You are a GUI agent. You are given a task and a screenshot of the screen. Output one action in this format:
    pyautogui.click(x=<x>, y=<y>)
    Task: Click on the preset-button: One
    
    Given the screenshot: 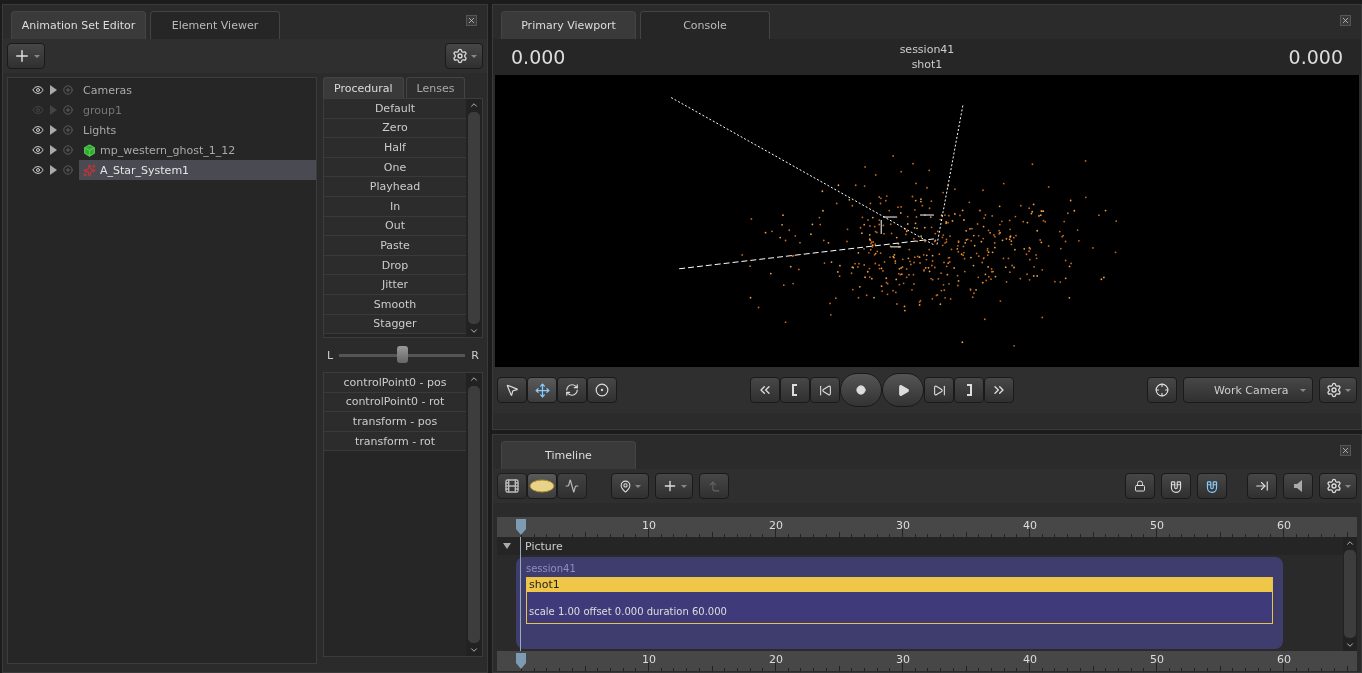 What is the action you would take?
    pyautogui.click(x=395, y=167)
    